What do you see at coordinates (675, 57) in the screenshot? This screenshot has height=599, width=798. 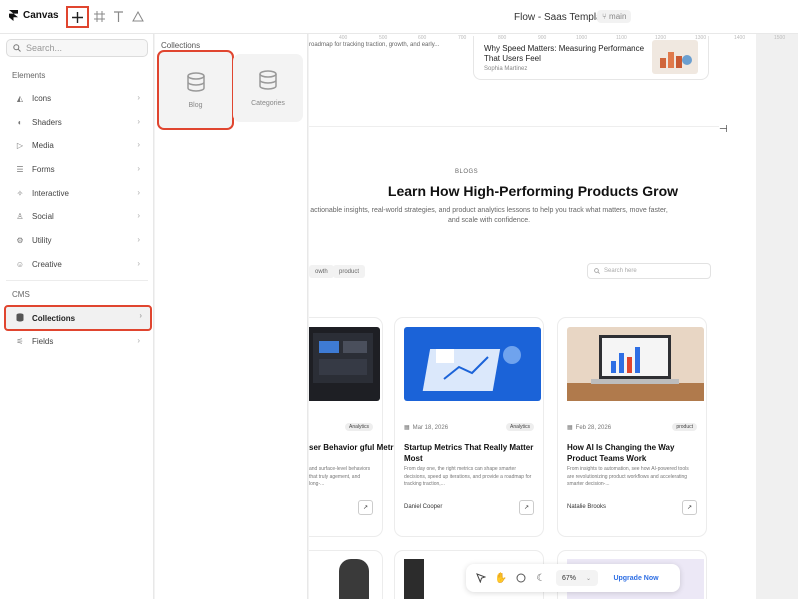 I see `blog-thumbnail` at bounding box center [675, 57].